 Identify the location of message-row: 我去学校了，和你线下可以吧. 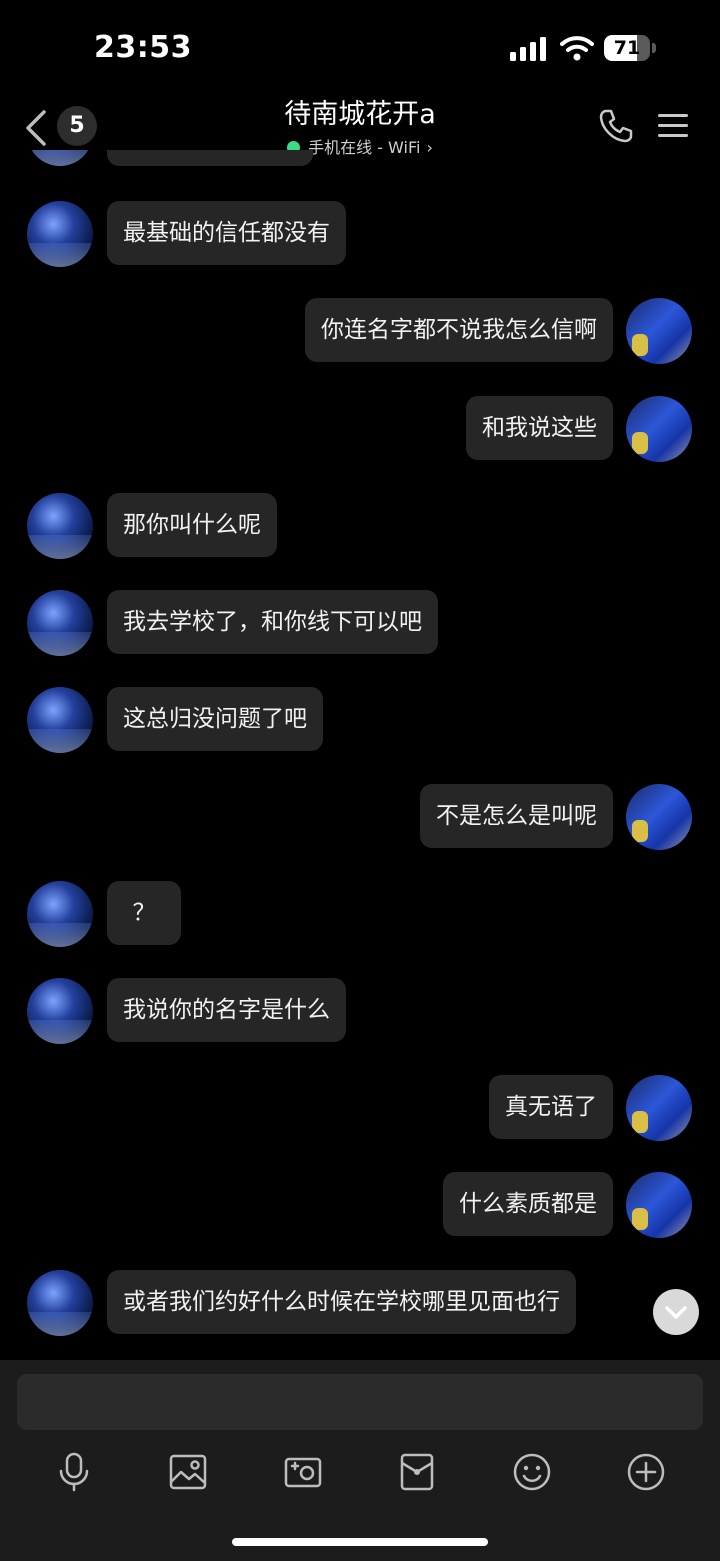
(360, 623).